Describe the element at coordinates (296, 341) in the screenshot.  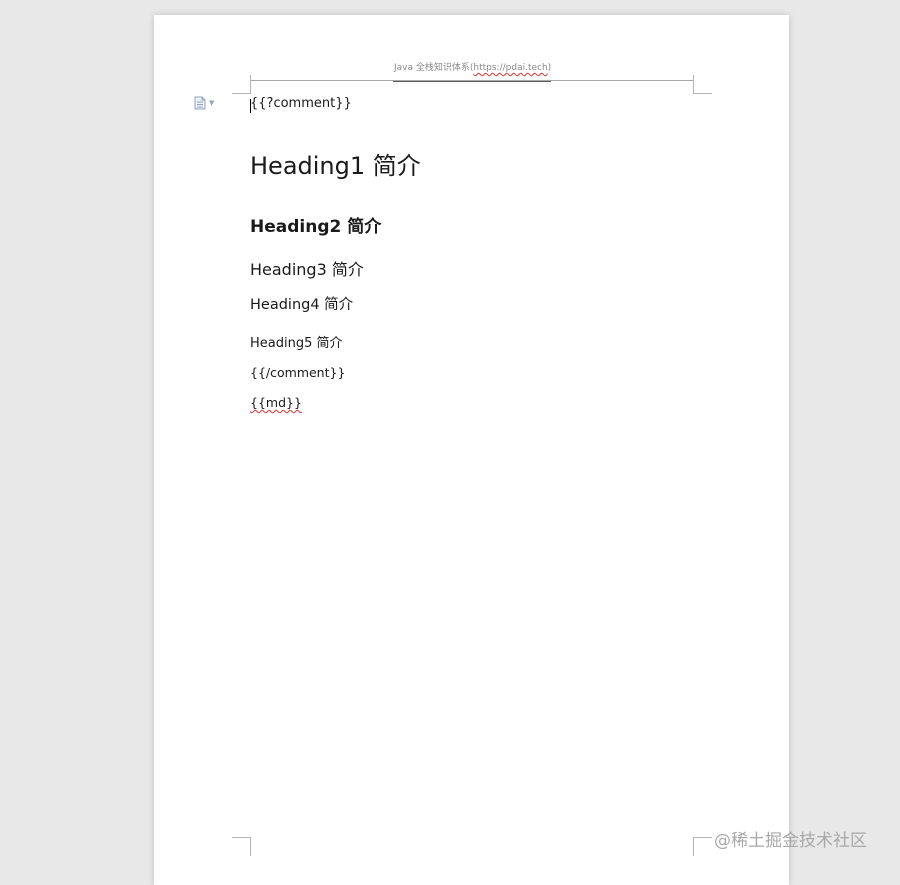
I see `heading-5: Heading5 简介` at that location.